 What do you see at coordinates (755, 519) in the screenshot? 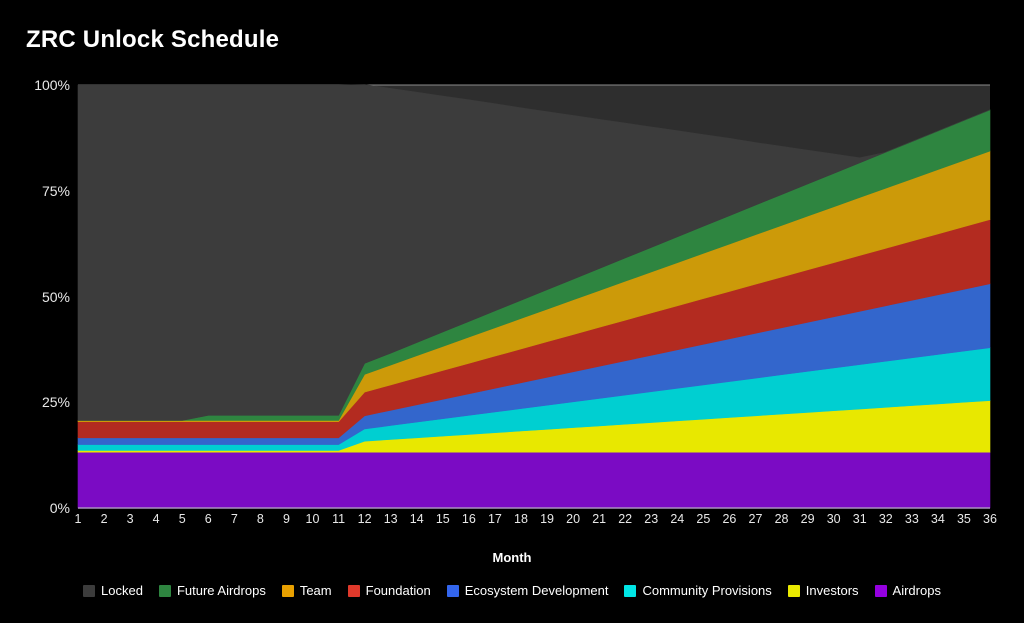
I see `x-tick-label: 27` at bounding box center [755, 519].